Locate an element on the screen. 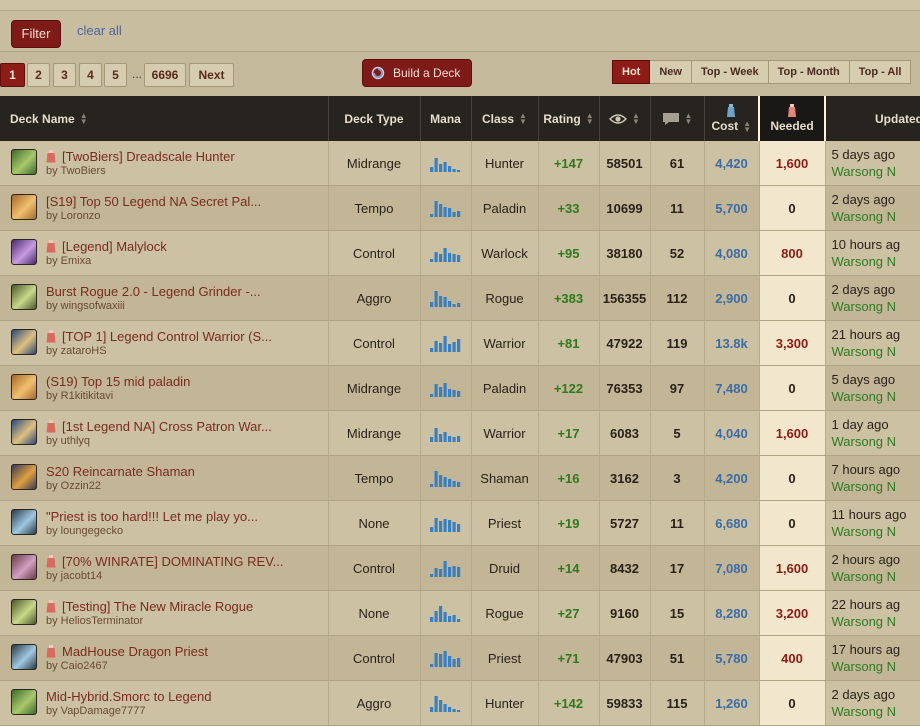  col-needed-label: Needed is located at coordinates (791, 126).